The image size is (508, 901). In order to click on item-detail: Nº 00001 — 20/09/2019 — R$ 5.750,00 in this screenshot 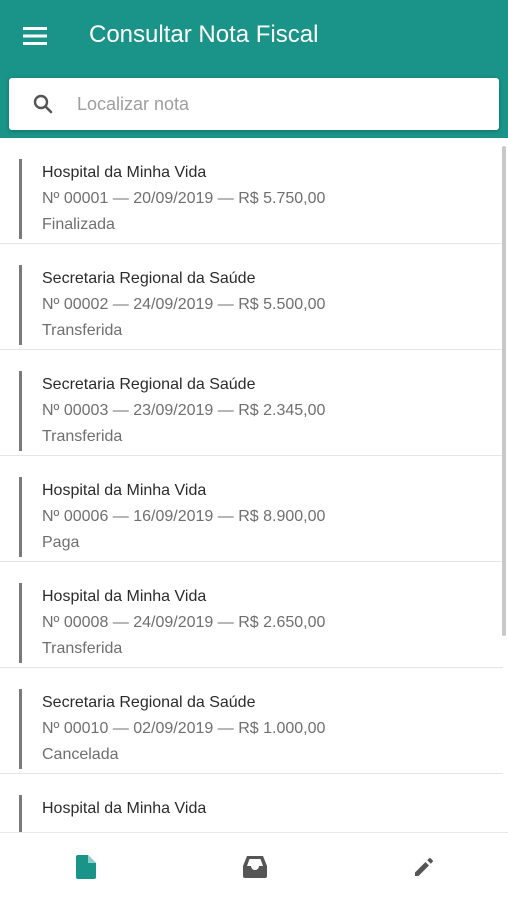, I will do `click(184, 198)`.